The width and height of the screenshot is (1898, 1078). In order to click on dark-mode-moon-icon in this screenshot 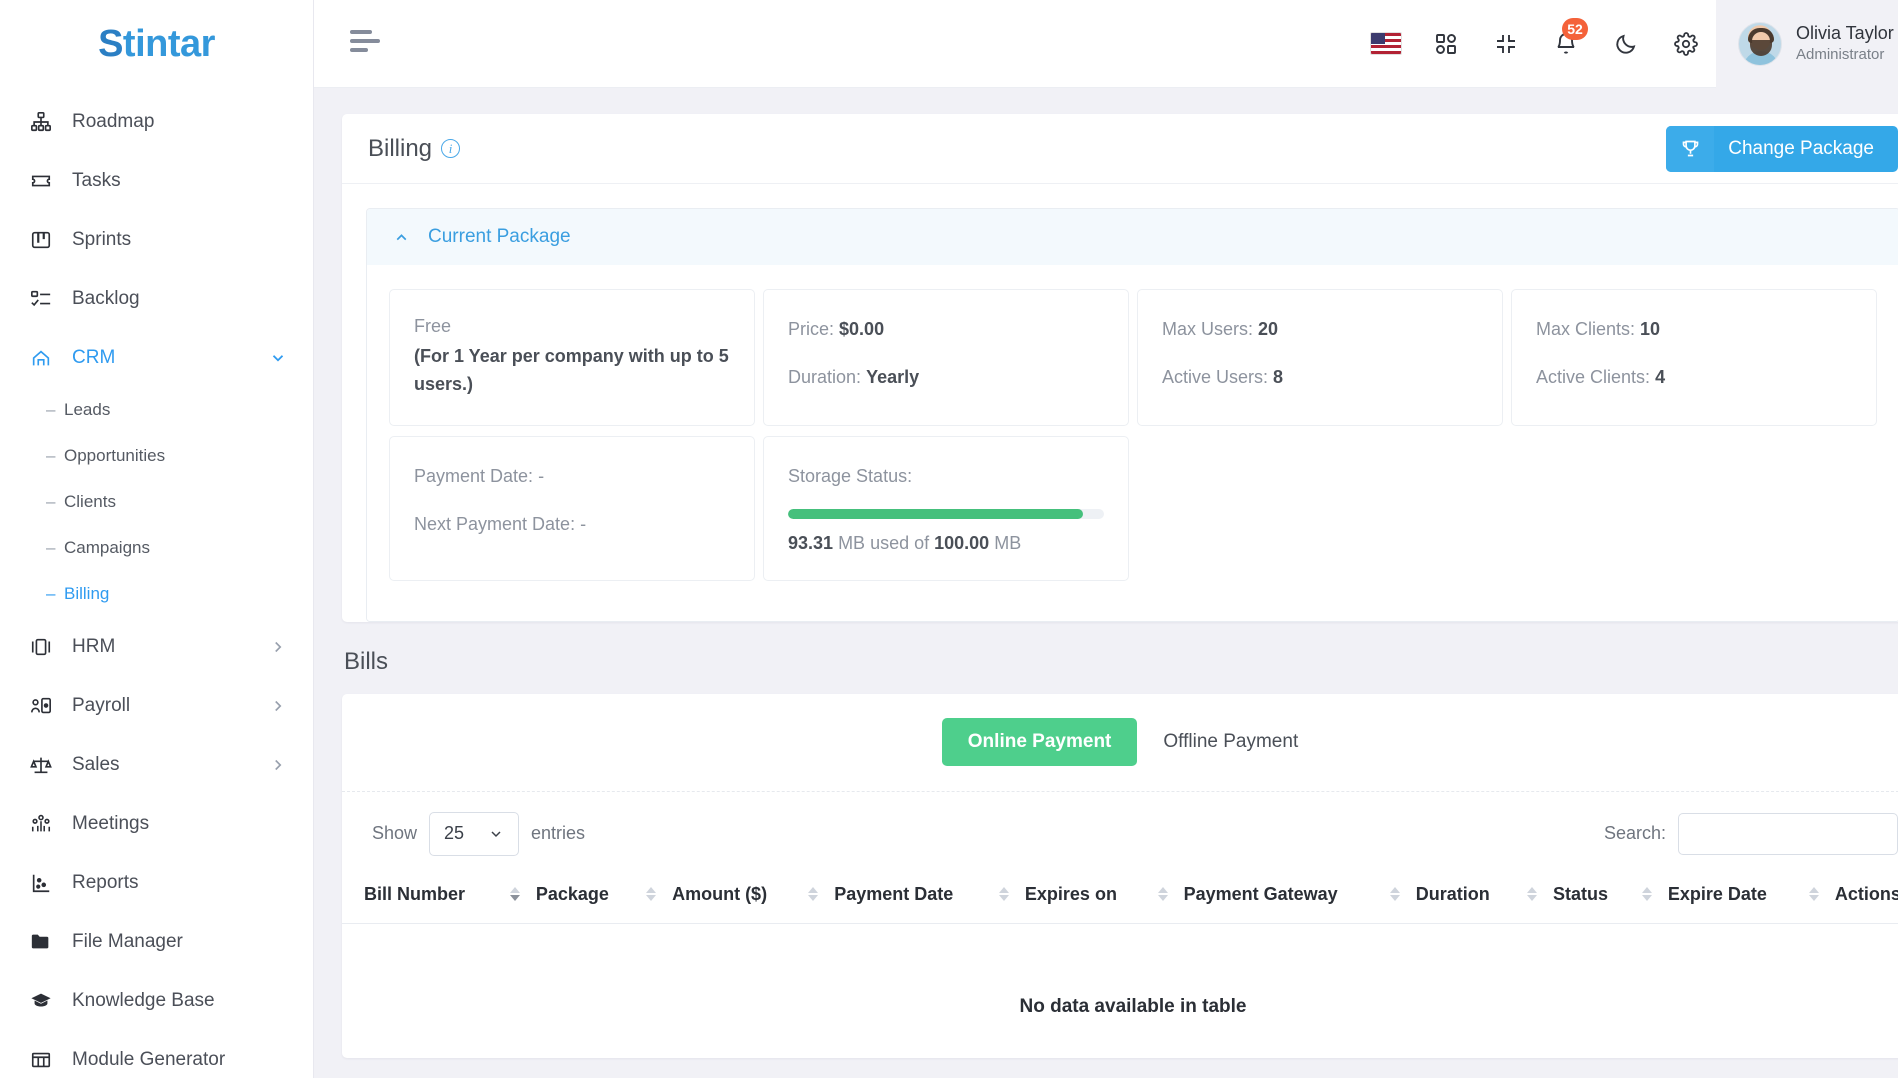, I will do `click(1626, 44)`.